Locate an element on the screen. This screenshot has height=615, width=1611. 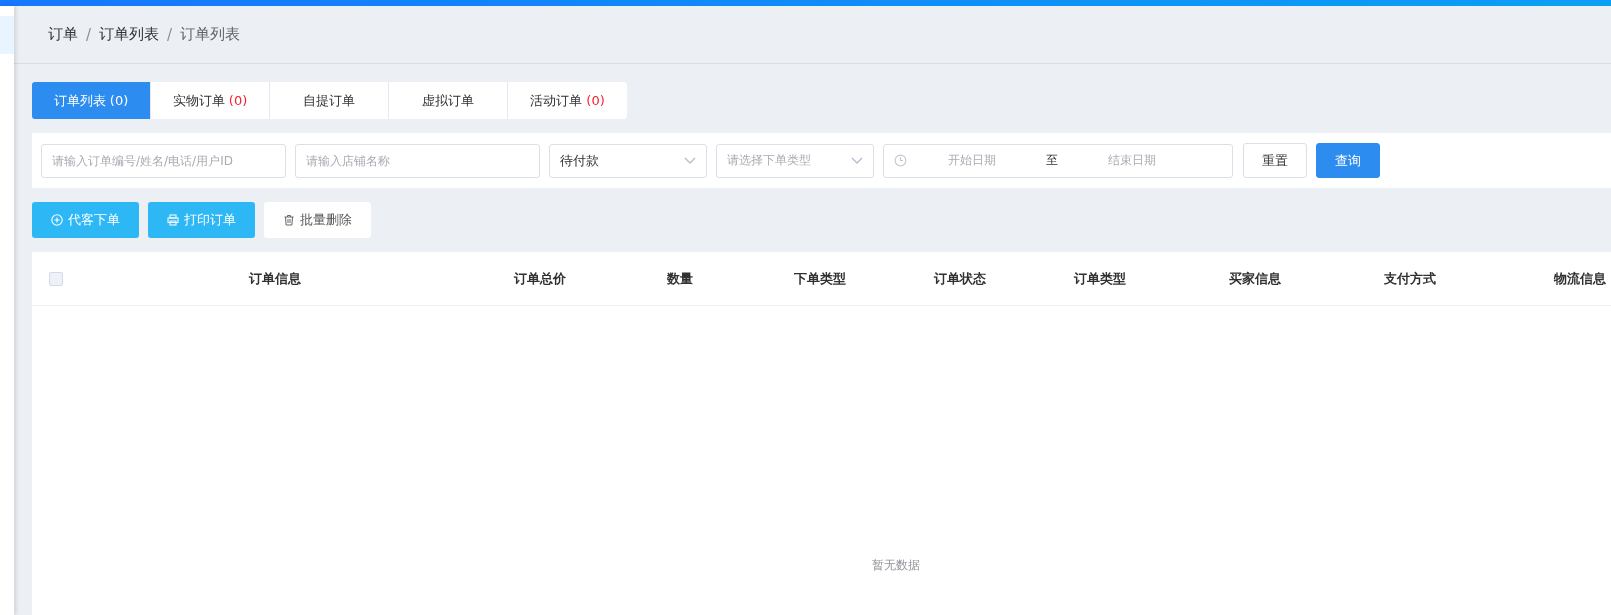
column-header: 订单类型 is located at coordinates (1100, 278).